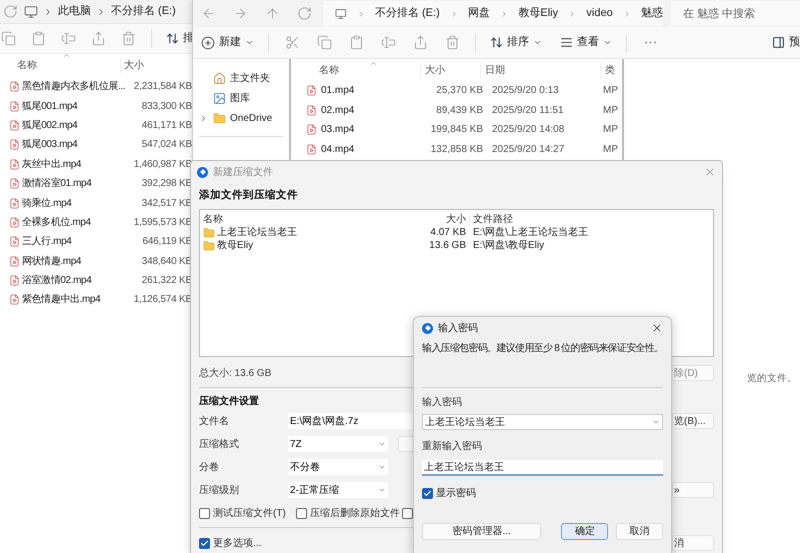  I want to click on item-path: E:\网盘\教母Eliy, so click(508, 246).